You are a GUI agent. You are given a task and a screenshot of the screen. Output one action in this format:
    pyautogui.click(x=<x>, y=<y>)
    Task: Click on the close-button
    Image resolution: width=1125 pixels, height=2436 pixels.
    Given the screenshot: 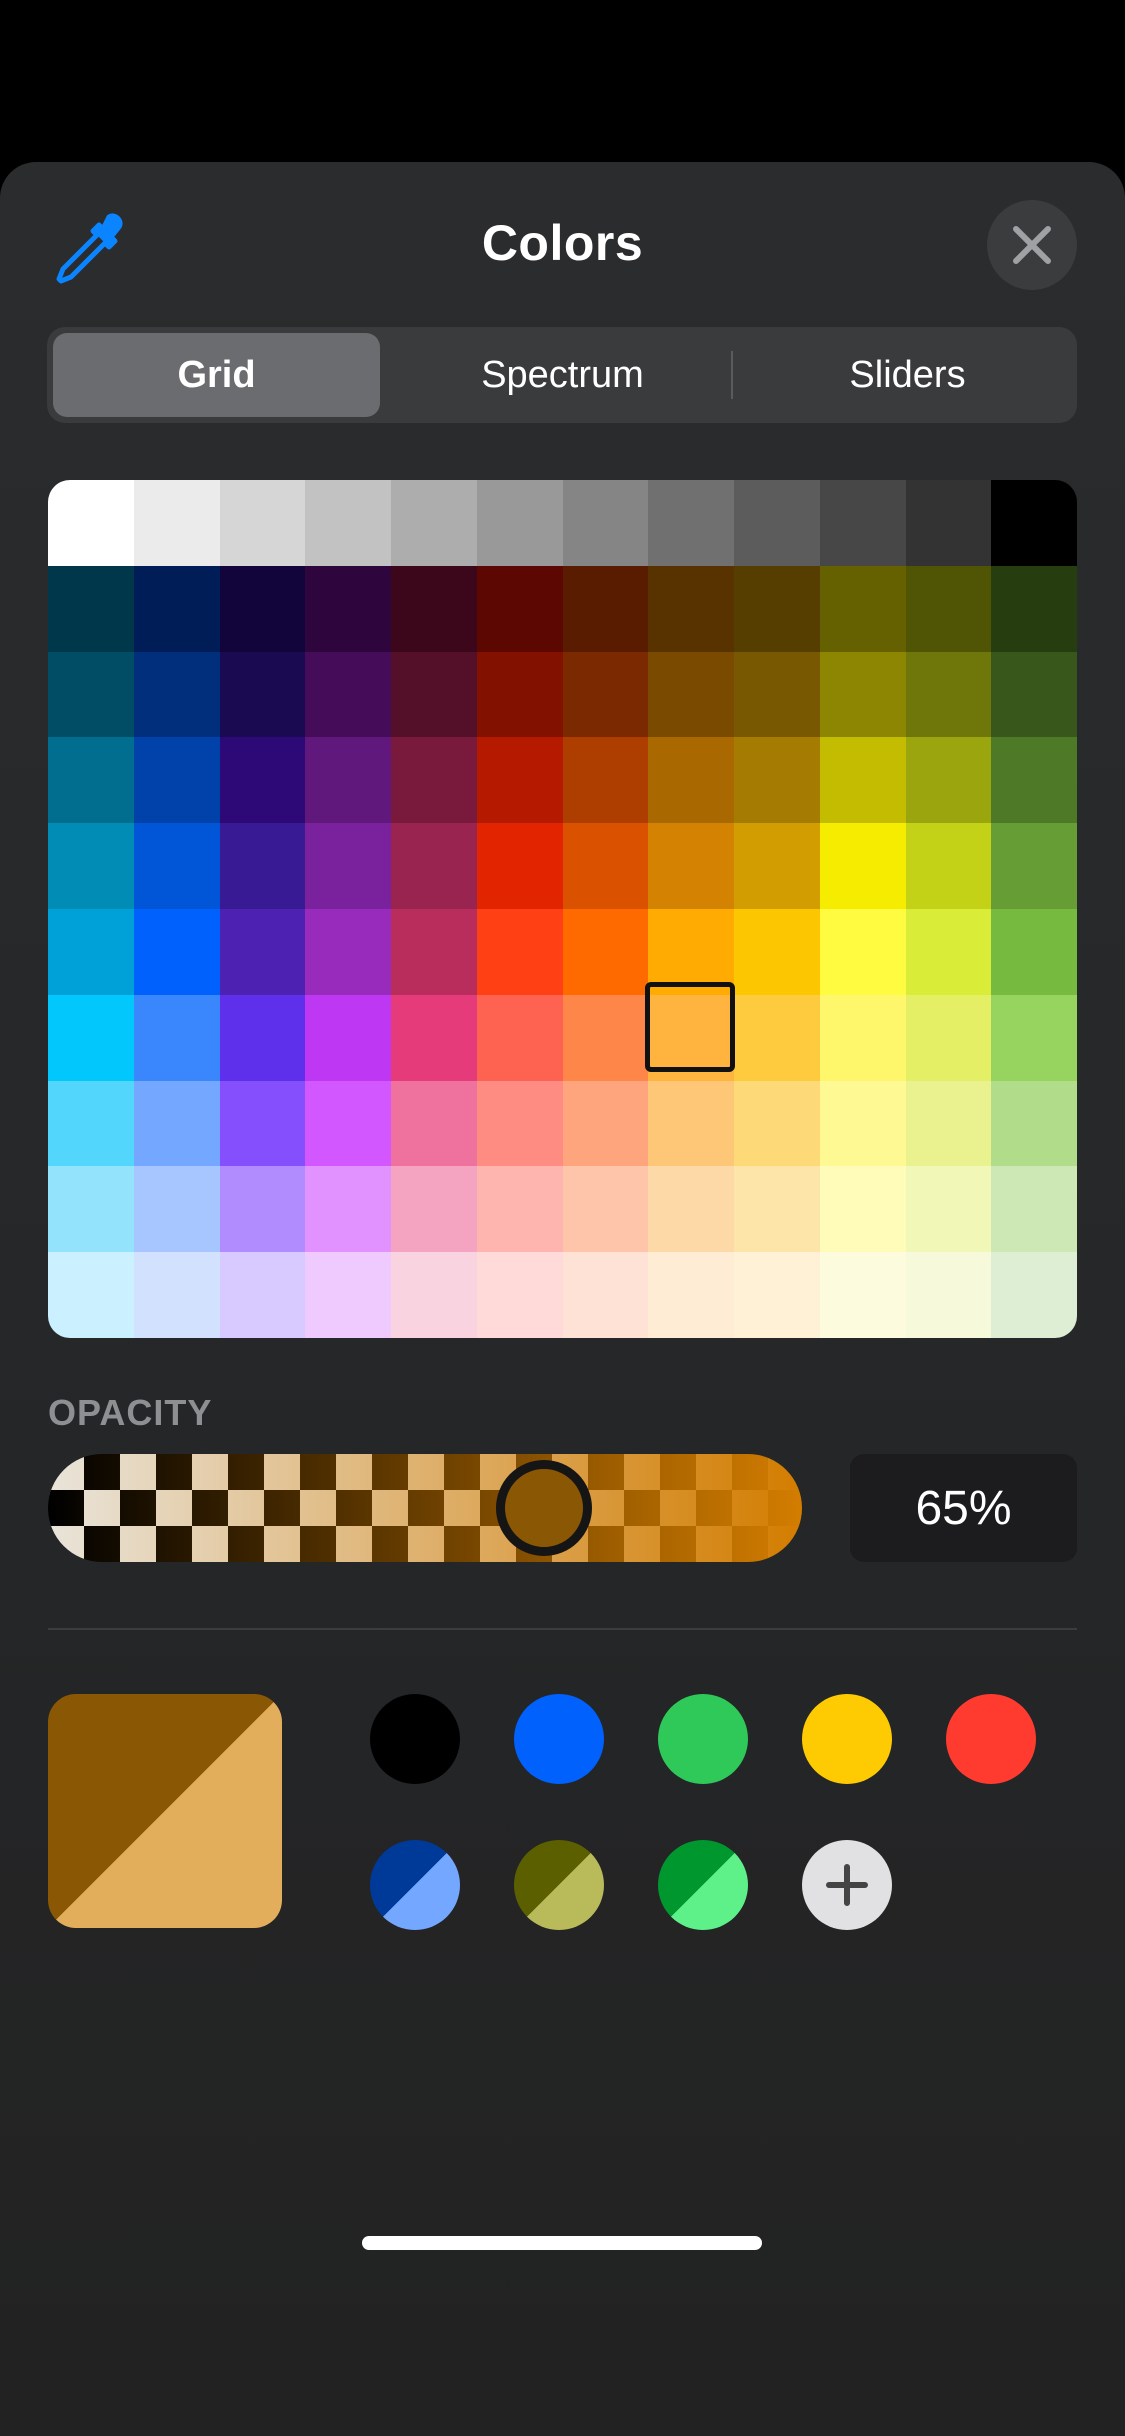 What is the action you would take?
    pyautogui.click(x=1032, y=245)
    